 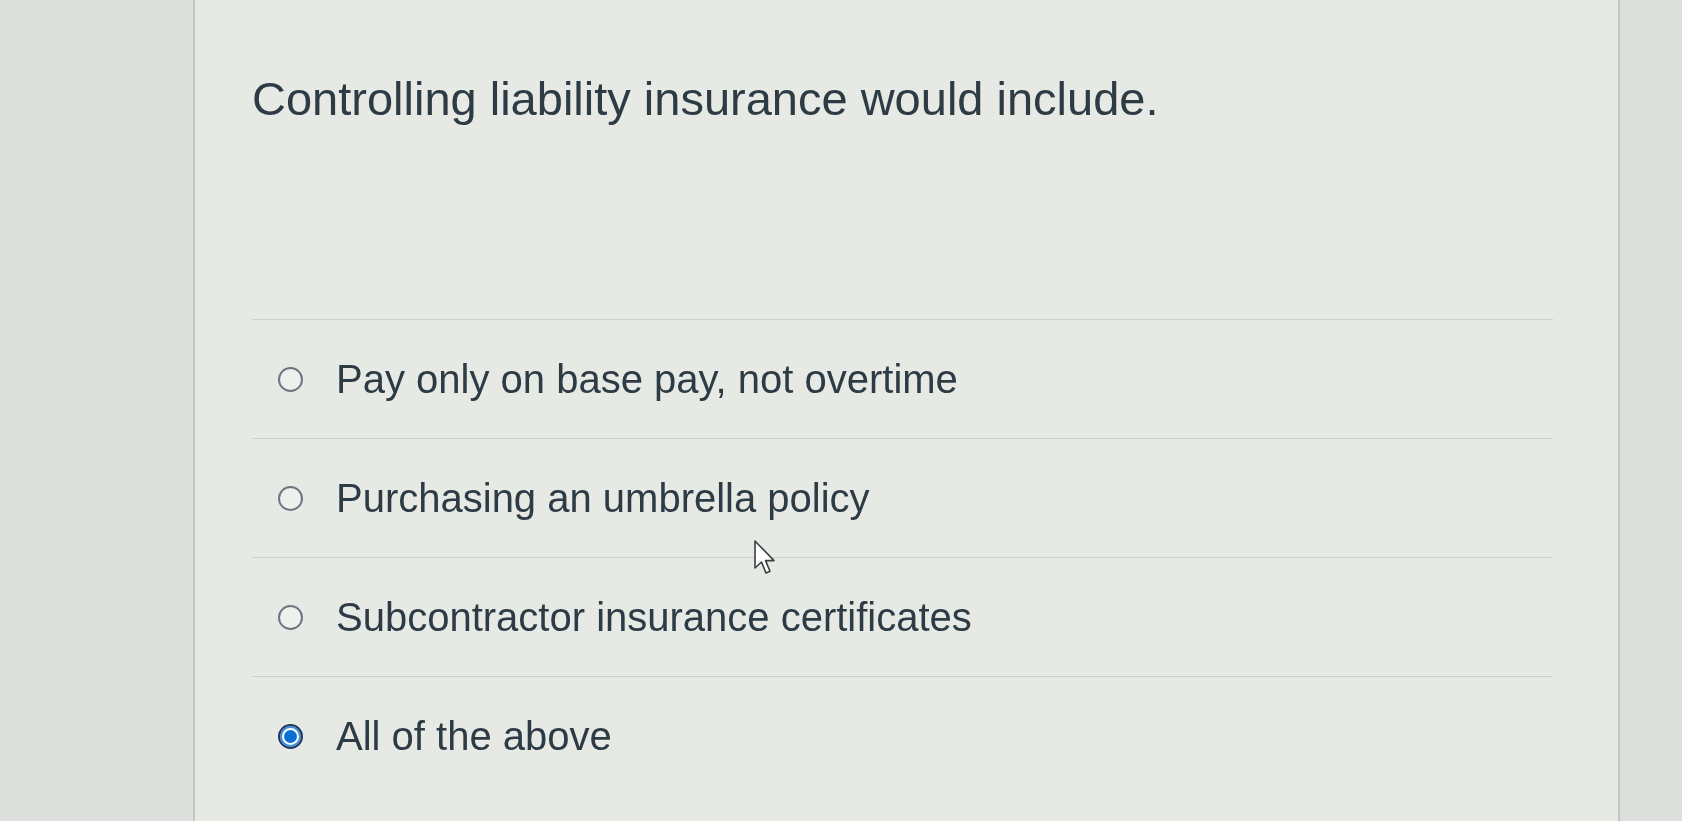 I want to click on option-label: Subcontractor insurance certificates, so click(x=654, y=617).